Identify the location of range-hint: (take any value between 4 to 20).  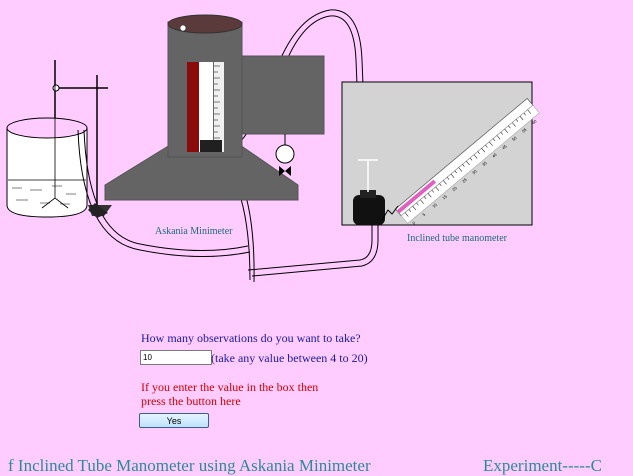
(289, 358).